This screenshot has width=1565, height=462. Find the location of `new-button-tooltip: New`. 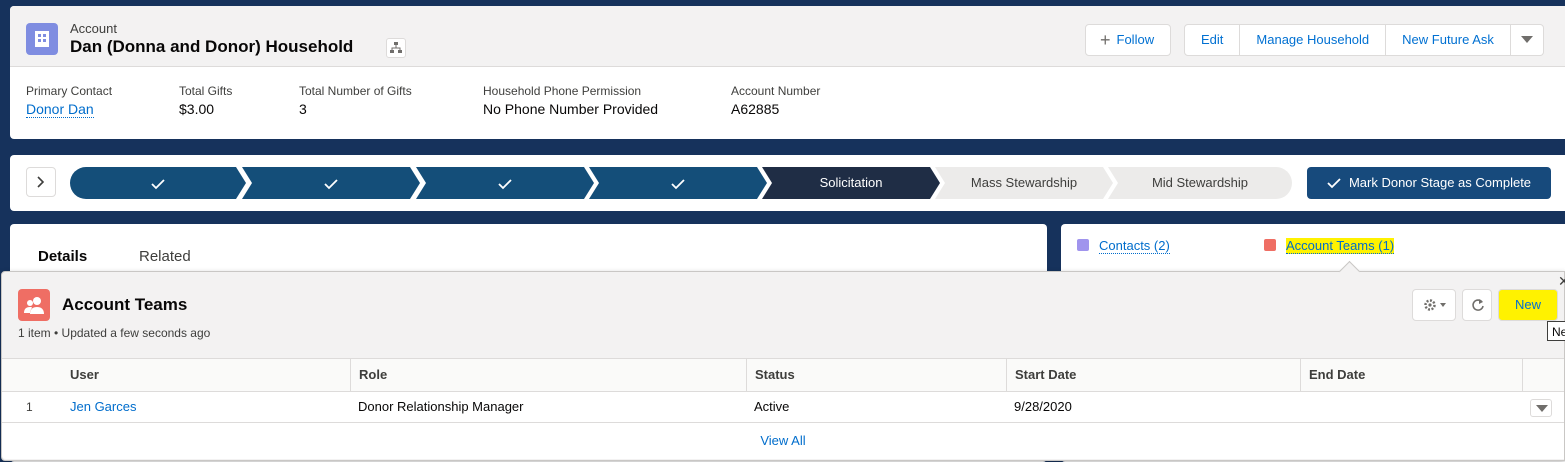

new-button-tooltip: New is located at coordinates (1556, 331).